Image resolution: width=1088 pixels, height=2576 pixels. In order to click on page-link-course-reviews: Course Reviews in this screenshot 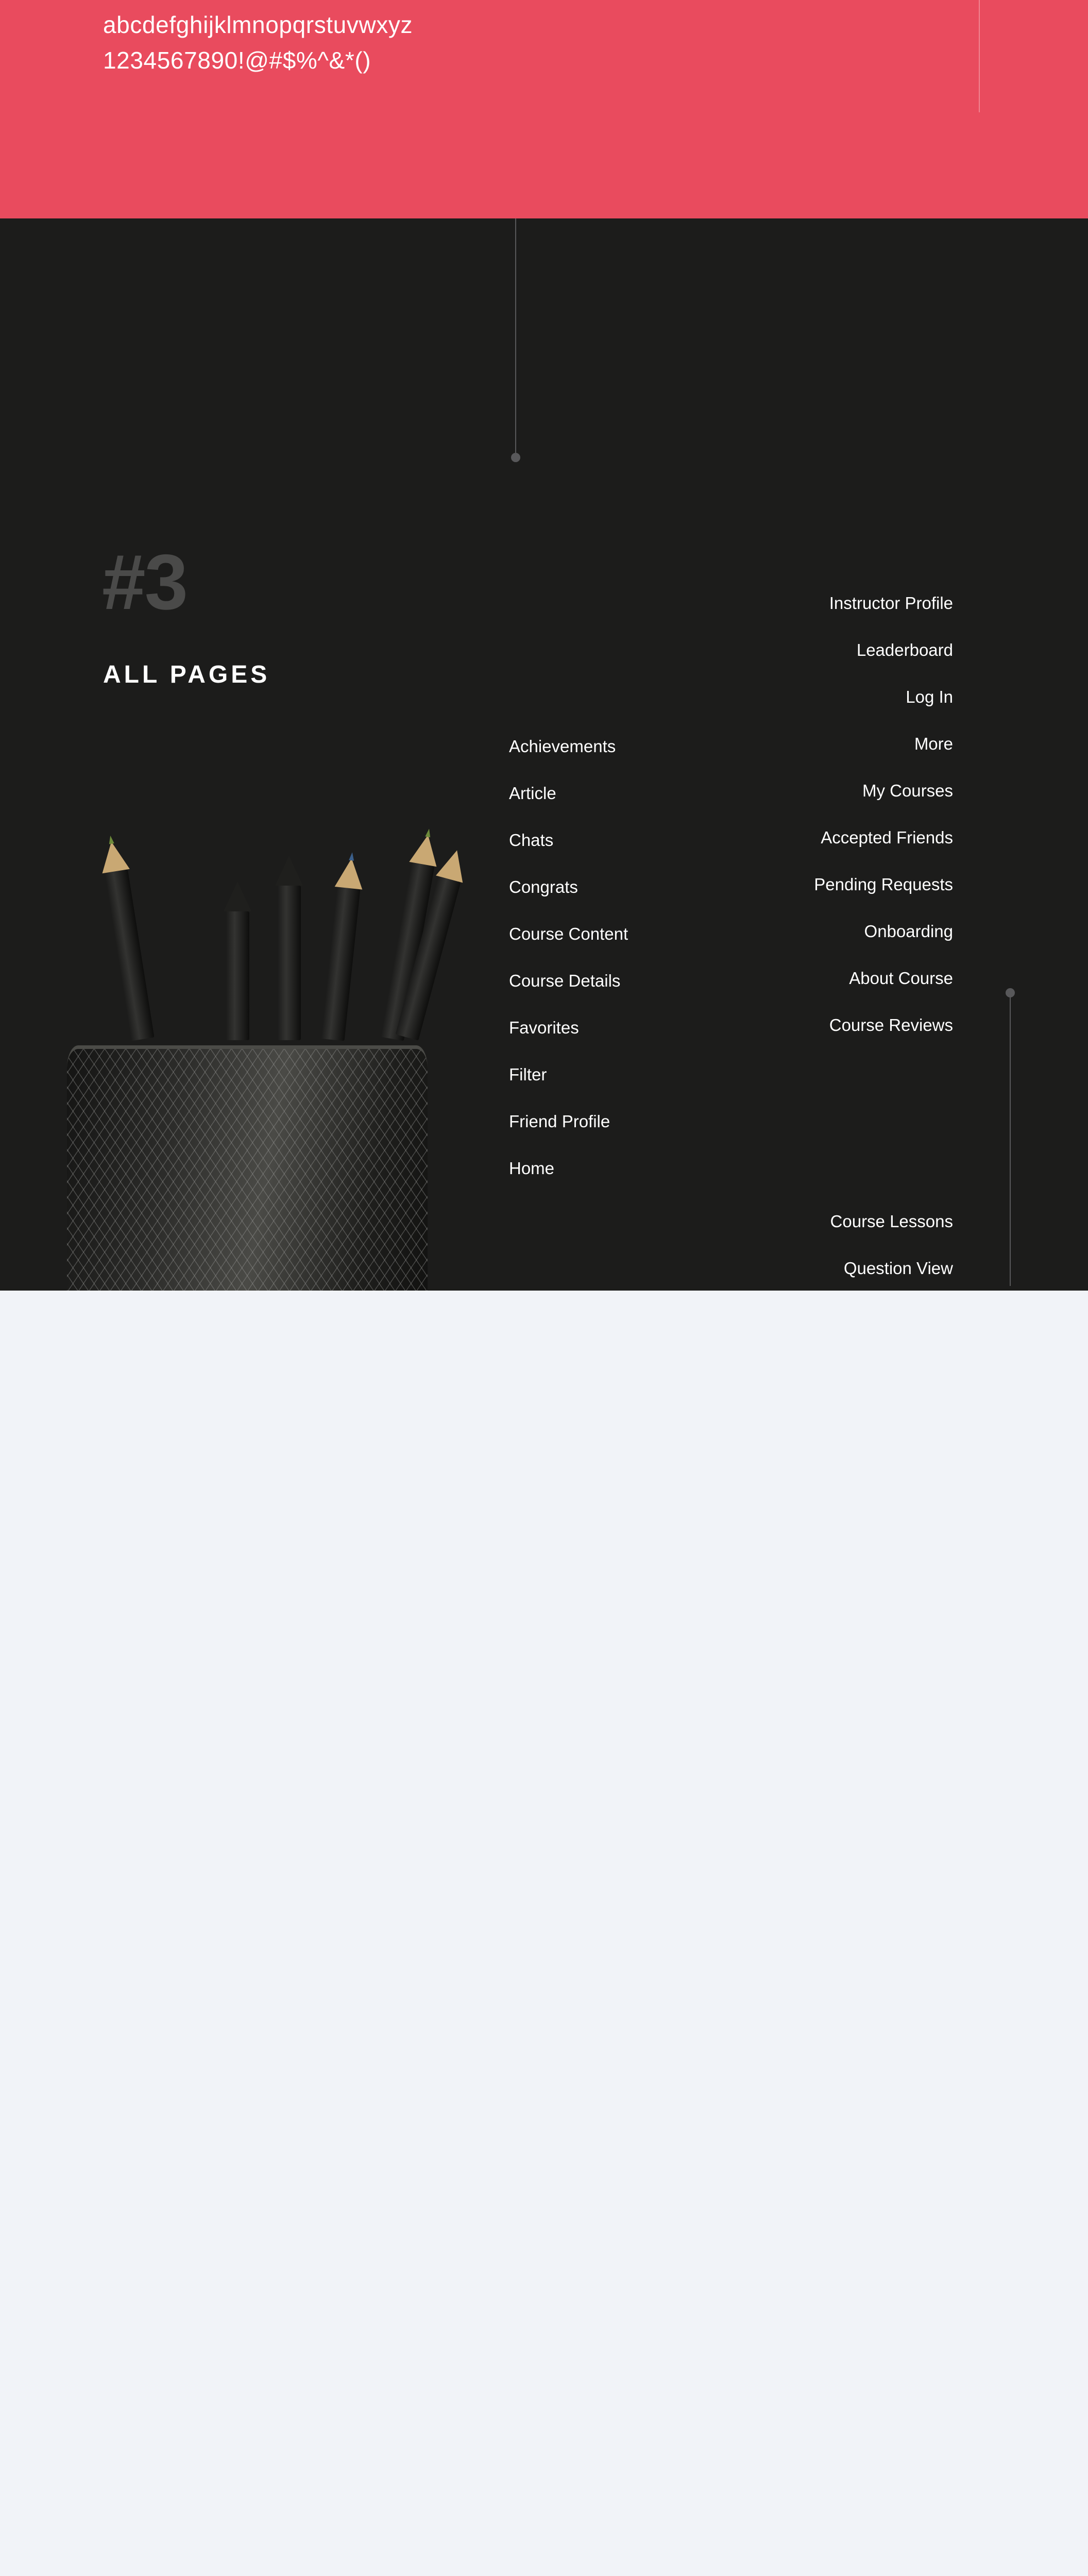, I will do `click(809, 1024)`.